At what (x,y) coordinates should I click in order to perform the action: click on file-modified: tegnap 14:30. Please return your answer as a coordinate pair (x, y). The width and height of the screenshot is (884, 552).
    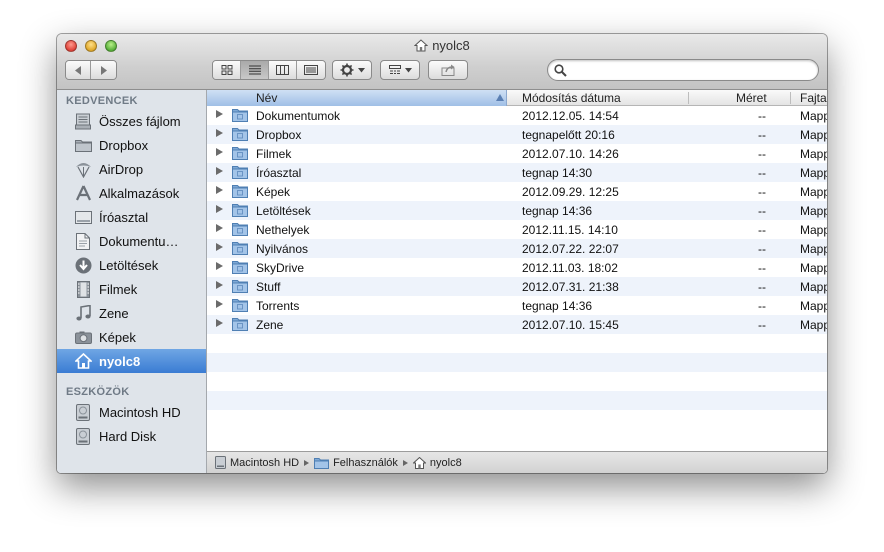
    Looking at the image, I should click on (557, 173).